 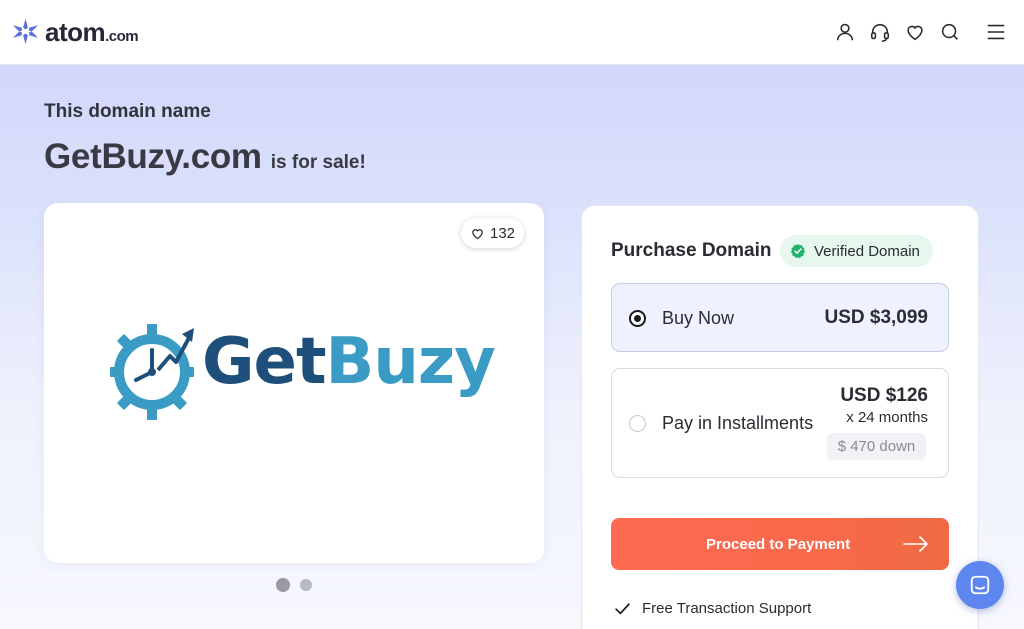 What do you see at coordinates (127, 111) in the screenshot?
I see `hero-eyebrow: This domain name` at bounding box center [127, 111].